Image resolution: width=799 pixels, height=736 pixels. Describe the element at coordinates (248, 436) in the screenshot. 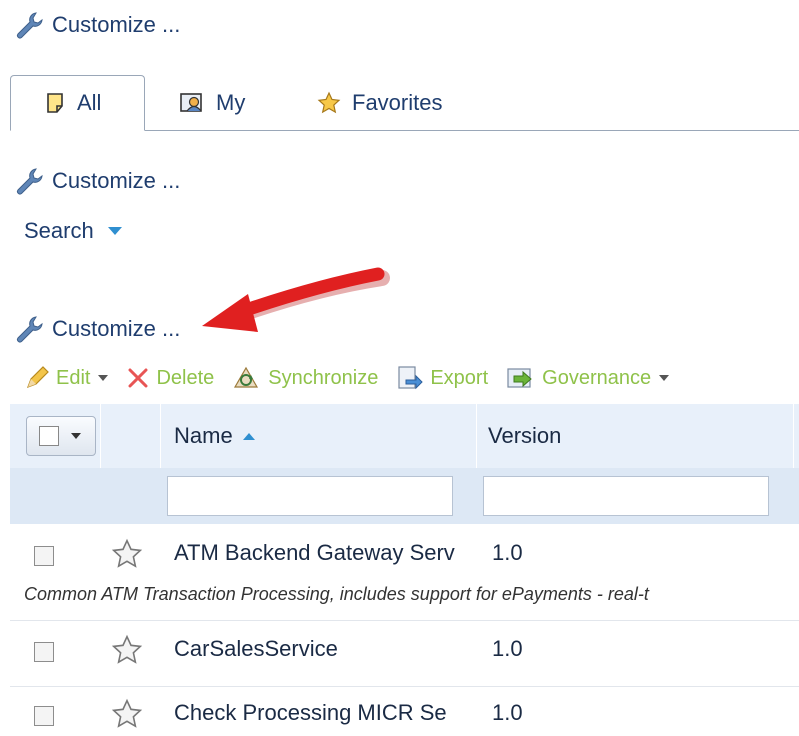

I see `sort-ascending-icon` at that location.